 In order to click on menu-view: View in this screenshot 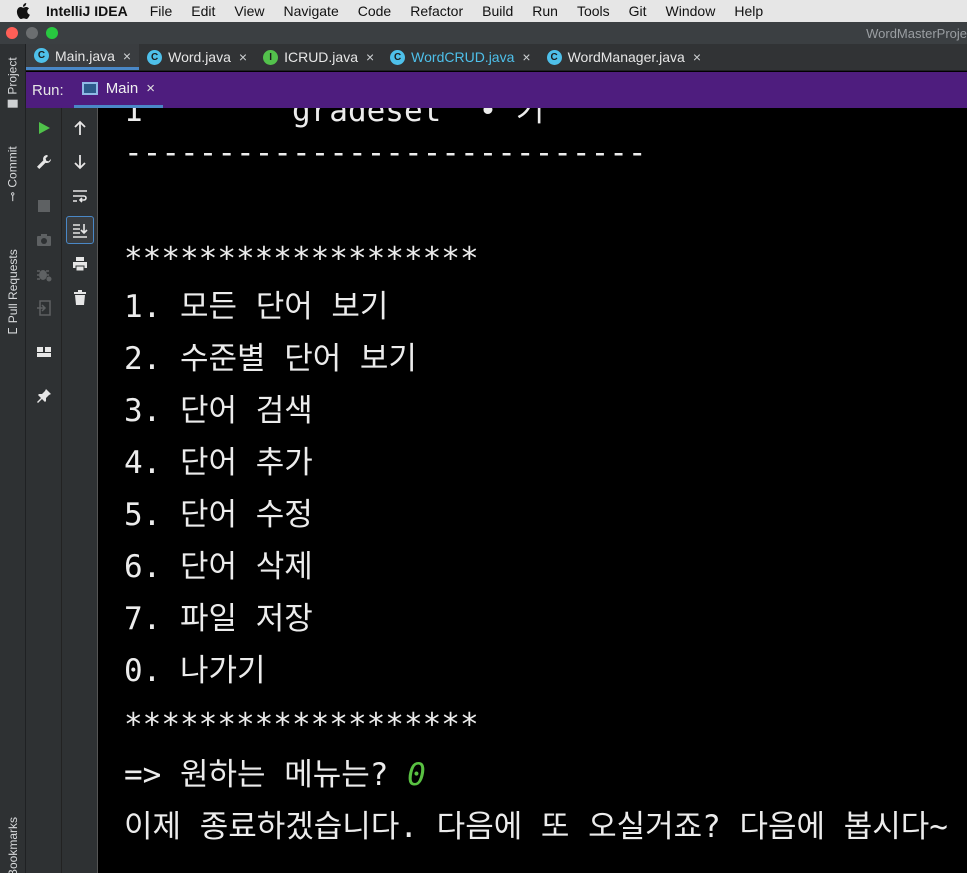, I will do `click(249, 11)`.